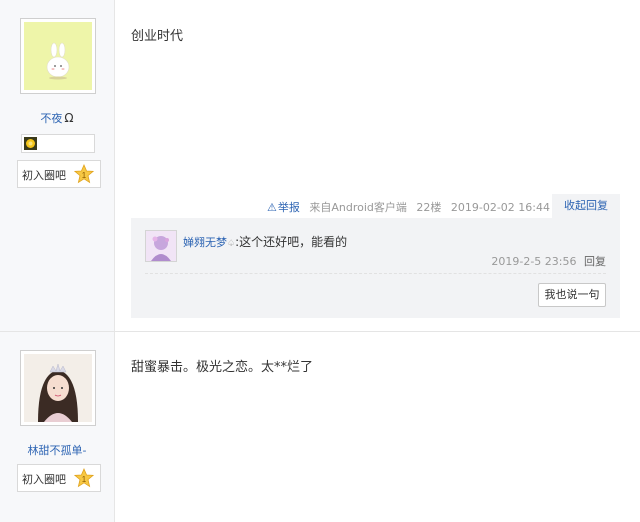  Describe the element at coordinates (500, 207) in the screenshot. I see `post-time: 2019-02-02 16:44` at that location.